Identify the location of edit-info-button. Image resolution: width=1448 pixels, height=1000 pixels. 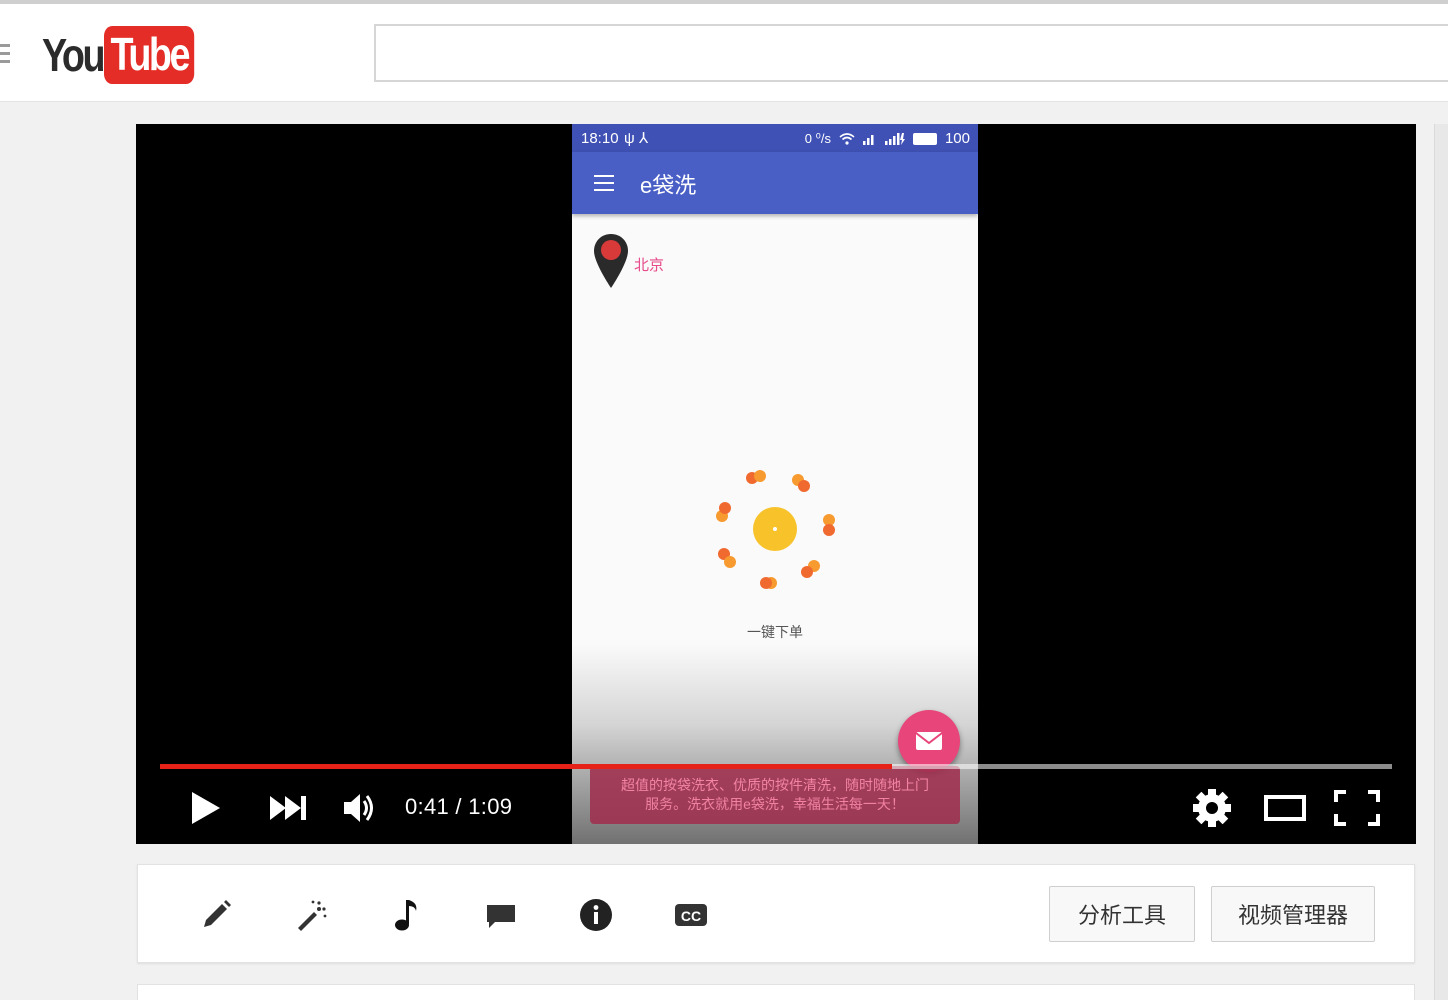
(216, 915).